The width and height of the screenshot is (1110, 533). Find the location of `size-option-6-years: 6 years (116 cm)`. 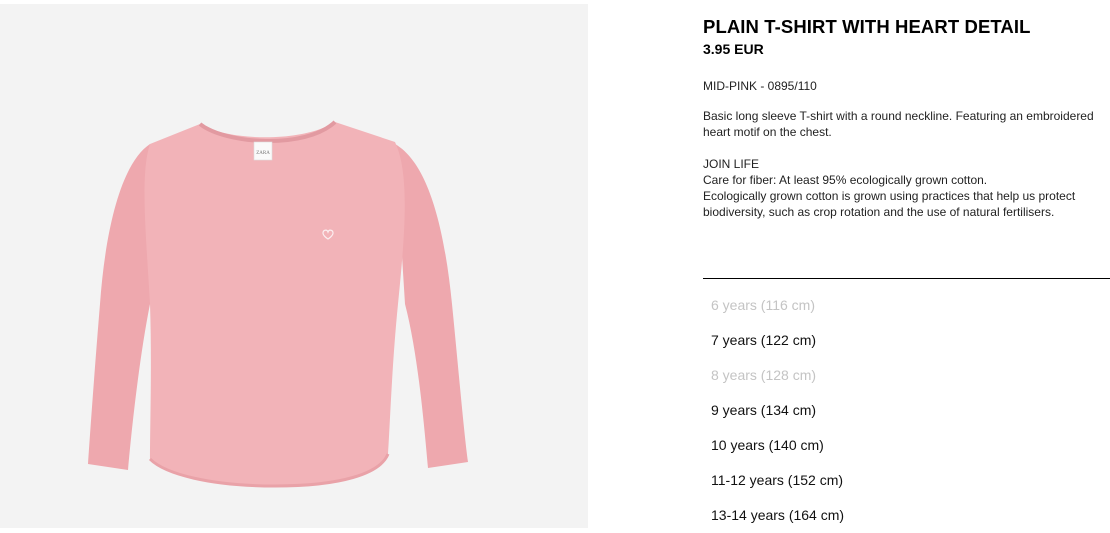

size-option-6-years: 6 years (116 cm) is located at coordinates (763, 305).